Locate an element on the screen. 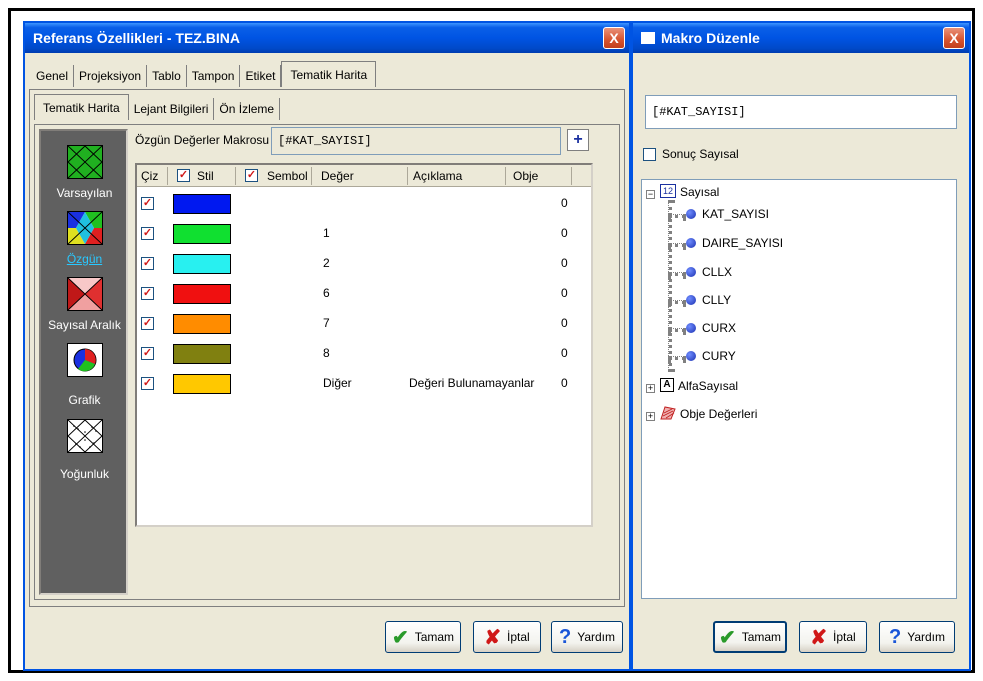 Image resolution: width=983 pixels, height=681 pixels. col-deger: Değer is located at coordinates (337, 176).